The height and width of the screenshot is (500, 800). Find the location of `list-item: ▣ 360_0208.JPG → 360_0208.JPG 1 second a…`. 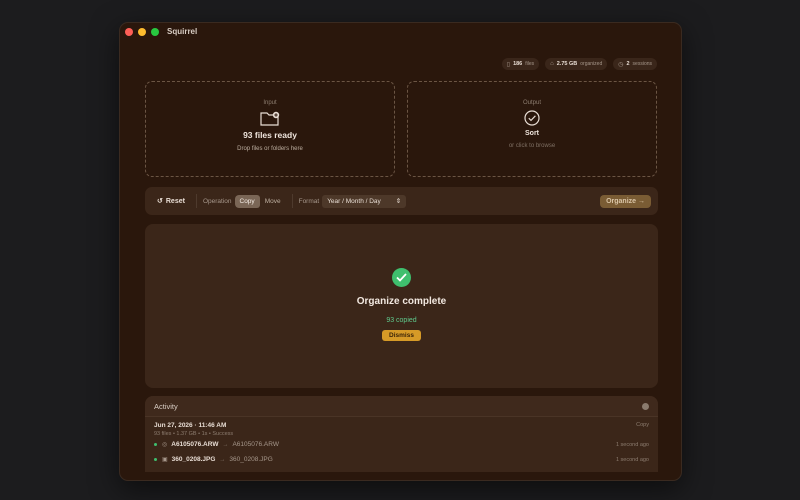

list-item: ▣ 360_0208.JPG → 360_0208.JPG 1 second a… is located at coordinates (401, 459).